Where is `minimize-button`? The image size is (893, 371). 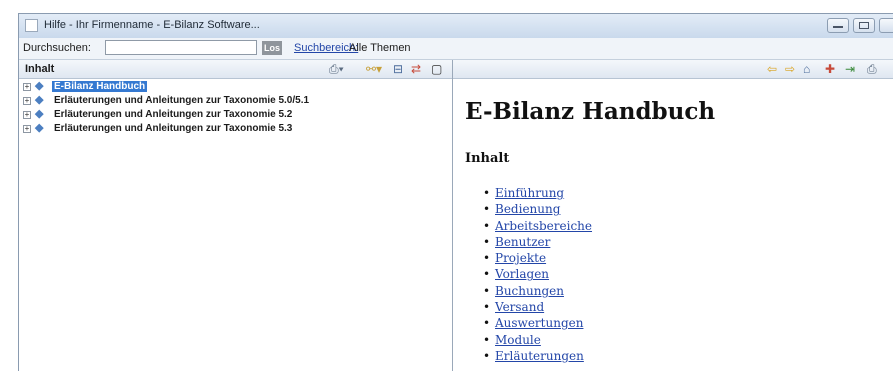 minimize-button is located at coordinates (838, 25).